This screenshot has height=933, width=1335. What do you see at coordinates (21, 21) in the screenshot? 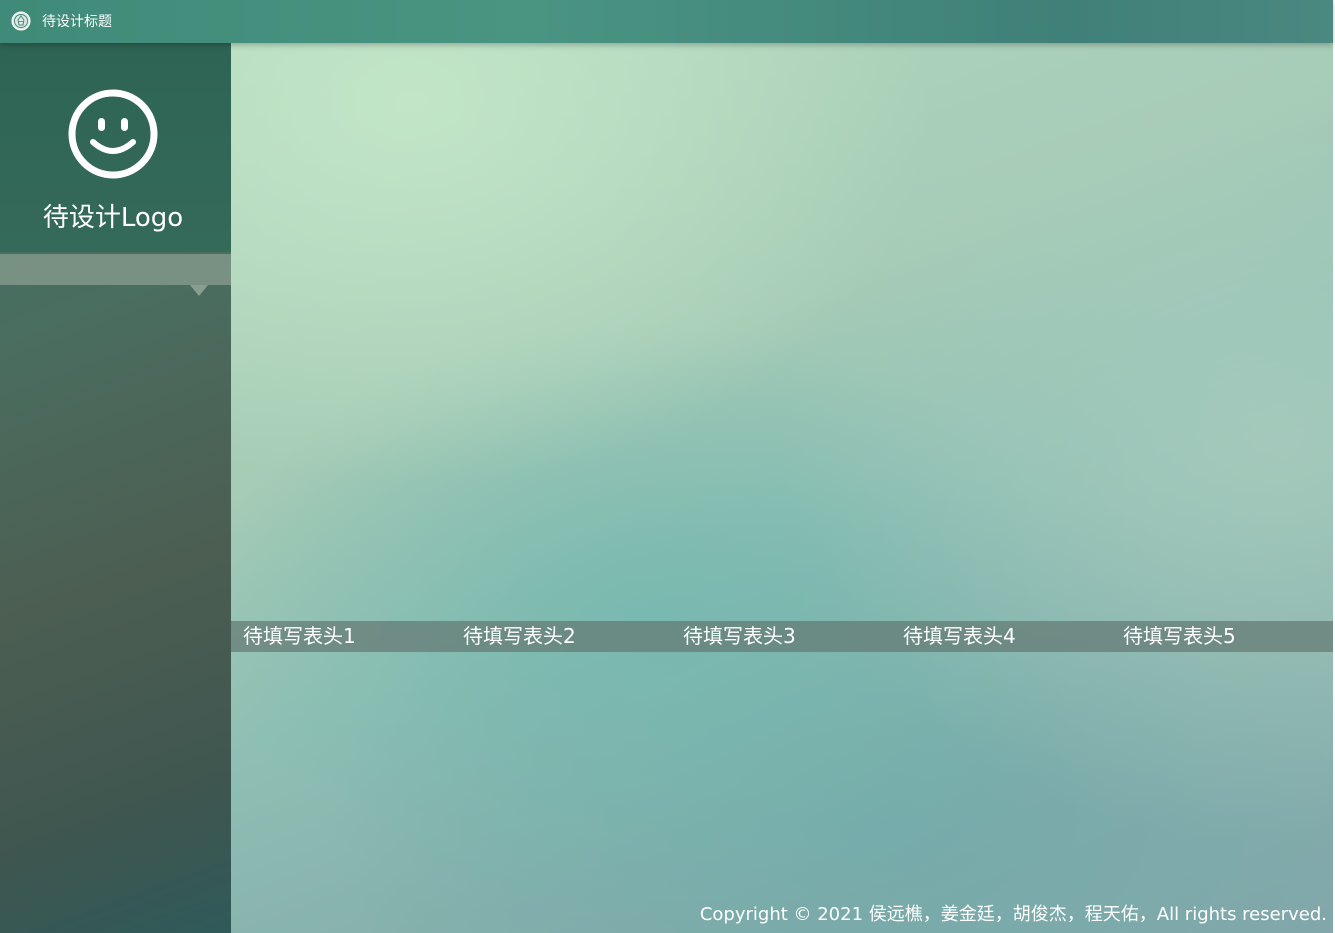
I see `emblem-icon` at bounding box center [21, 21].